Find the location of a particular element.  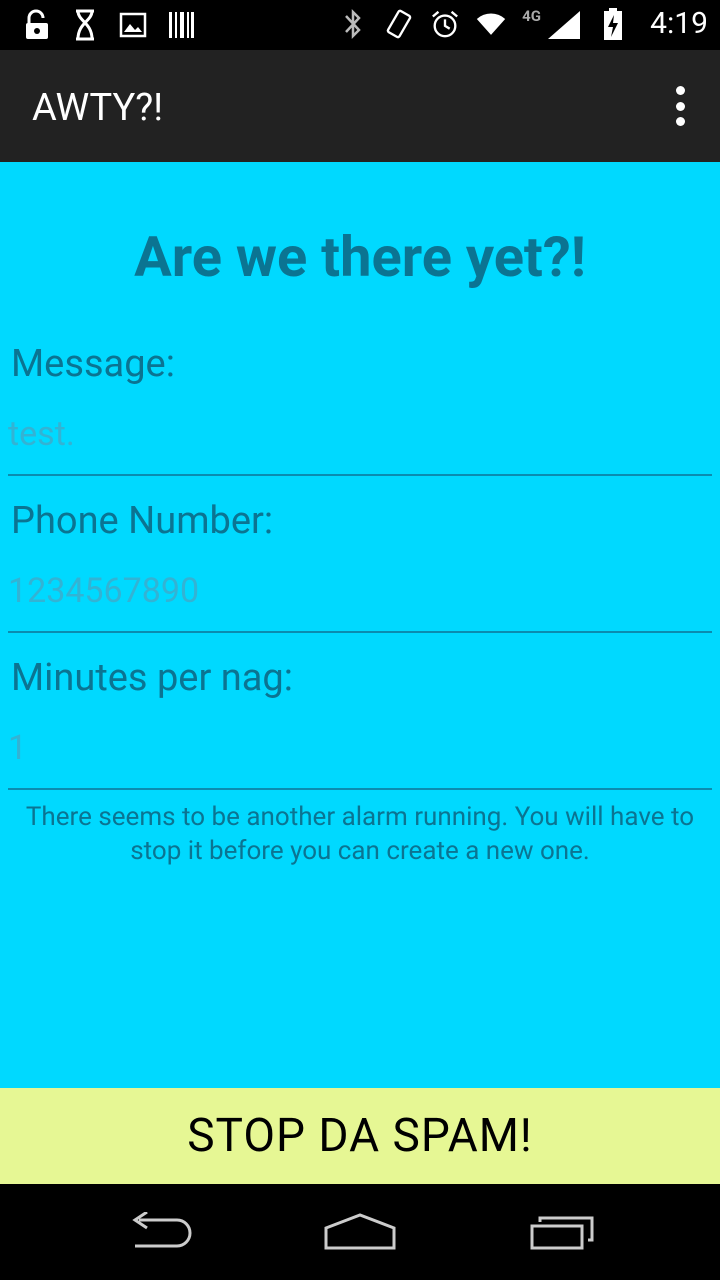

alarm-icon is located at coordinates (445, 24).